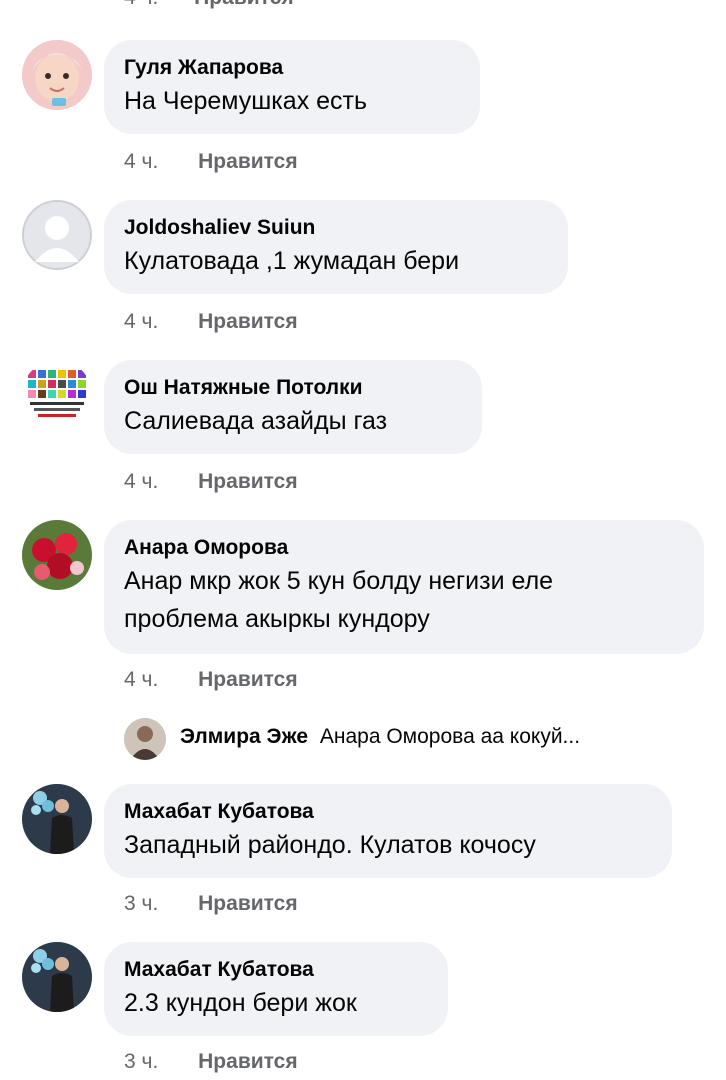 Image resolution: width=726 pixels, height=1080 pixels. Describe the element at coordinates (244, 736) in the screenshot. I see `reply-author: Элмира Эже` at that location.